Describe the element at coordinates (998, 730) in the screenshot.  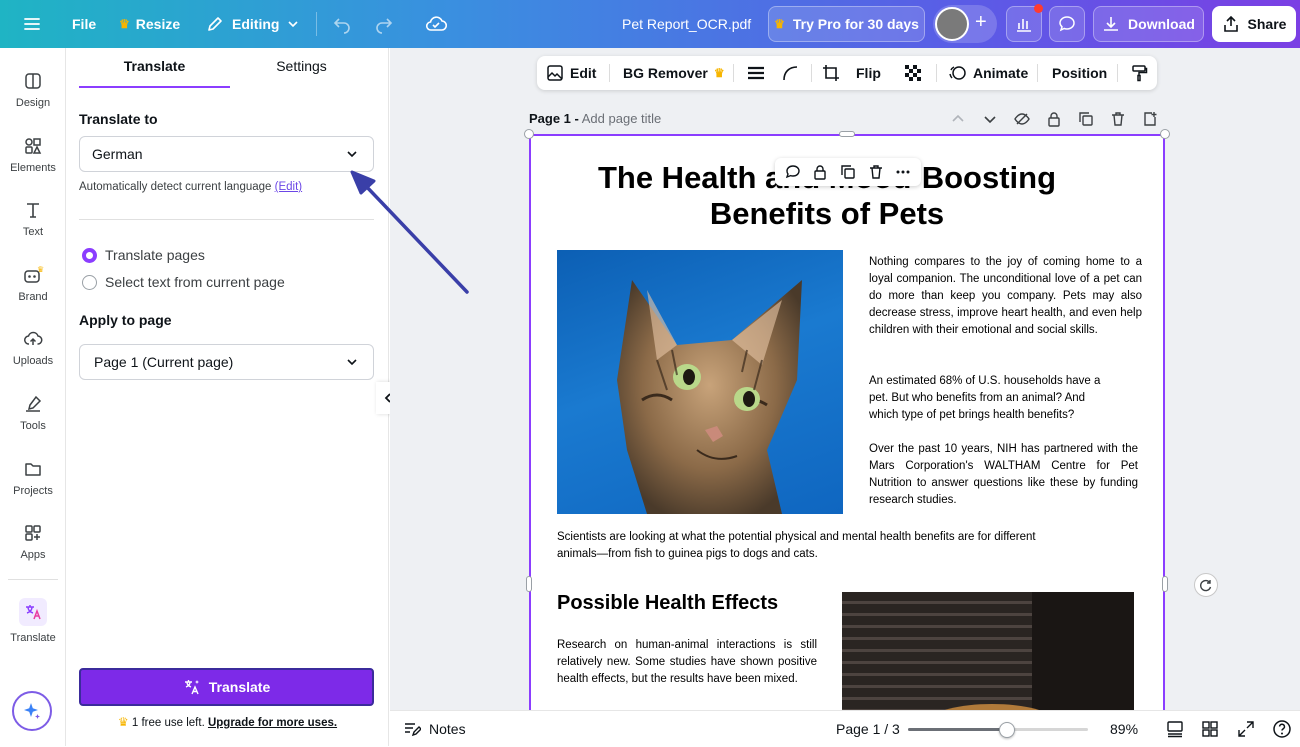
I see `zoom-slider` at that location.